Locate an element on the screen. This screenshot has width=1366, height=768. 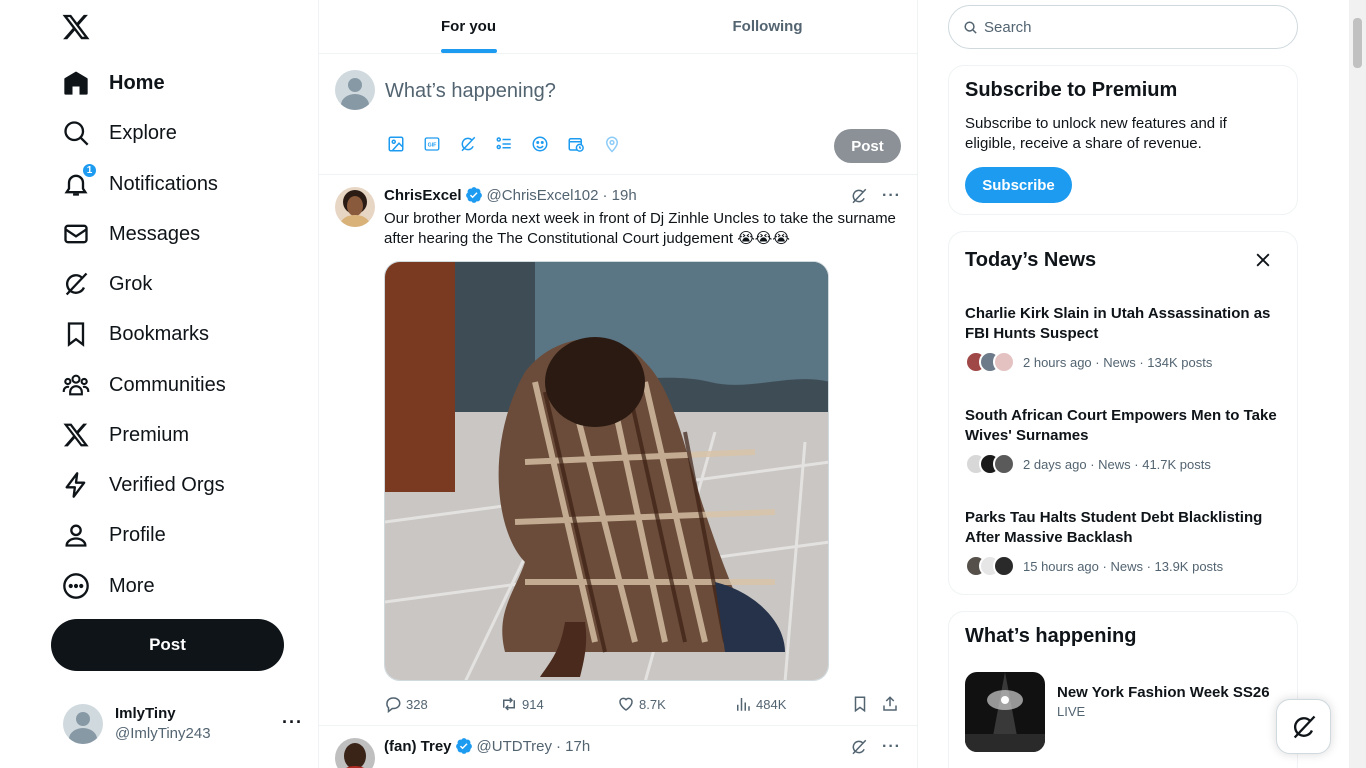
tab-for-you: For you is located at coordinates (468, 26).